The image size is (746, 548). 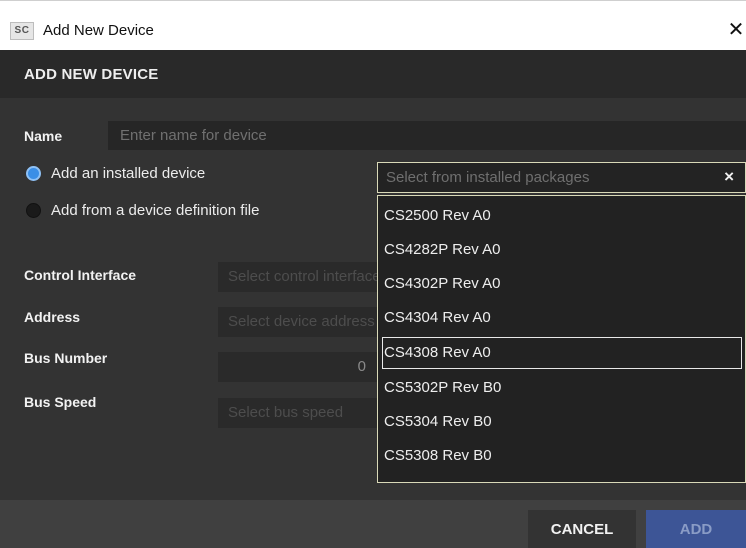 What do you see at coordinates (373, 74) in the screenshot?
I see `dialog-header: ADD NEW DEVICE` at bounding box center [373, 74].